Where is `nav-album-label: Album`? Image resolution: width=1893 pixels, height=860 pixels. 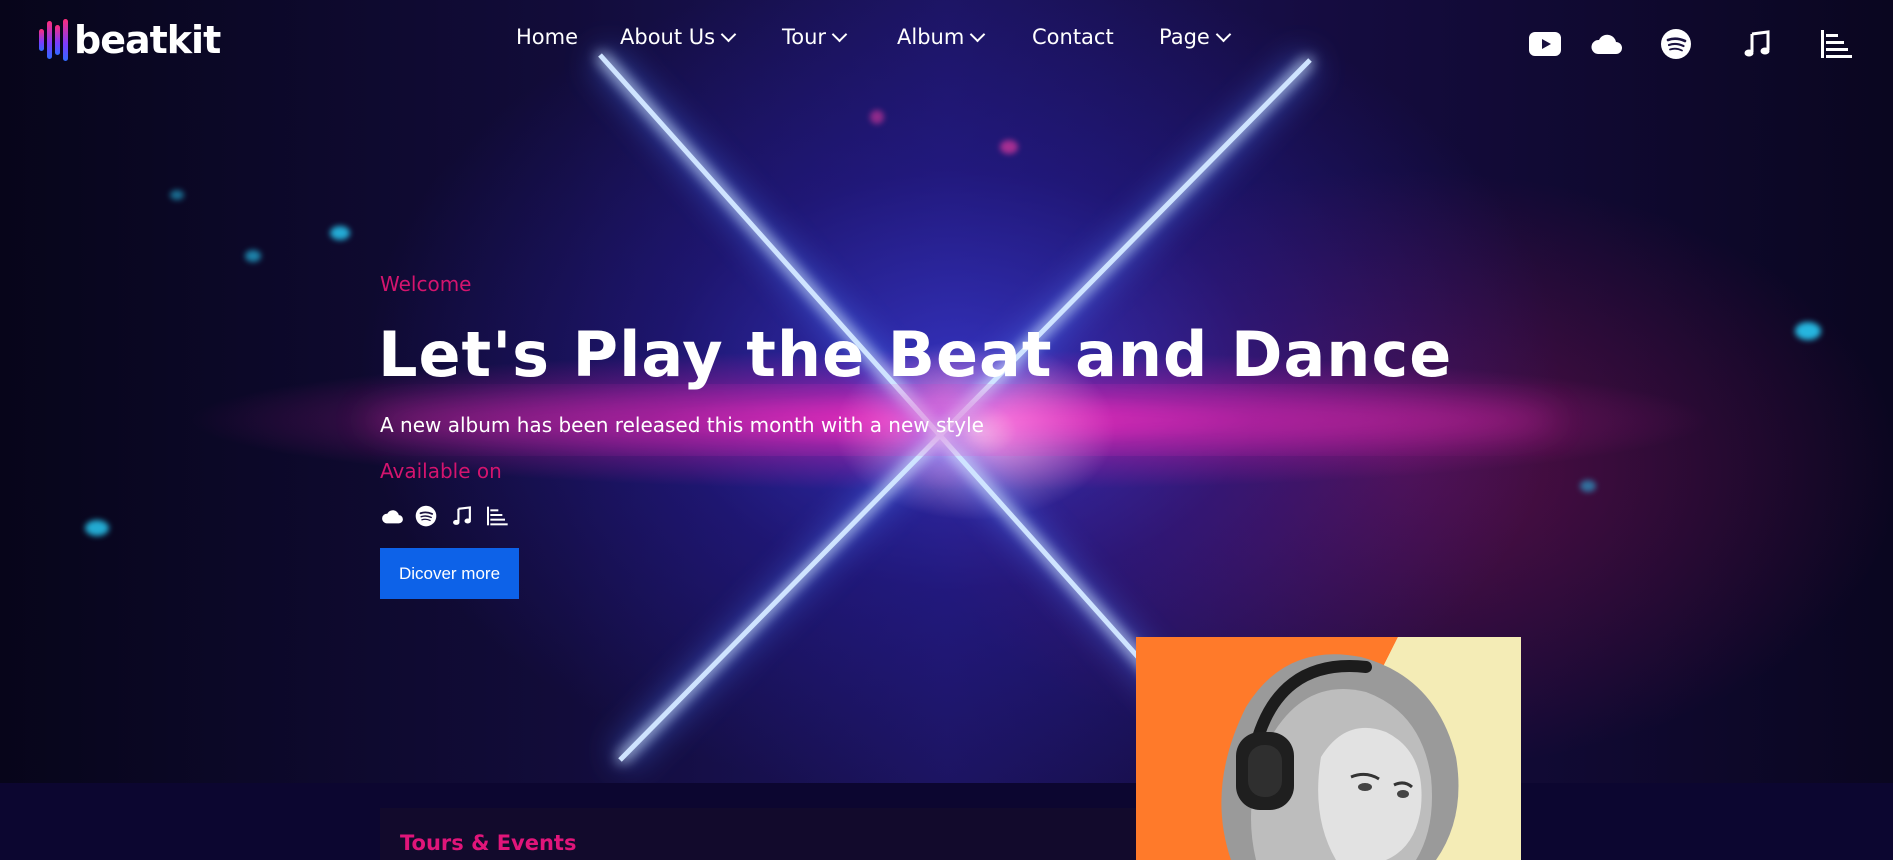 nav-album-label: Album is located at coordinates (931, 37).